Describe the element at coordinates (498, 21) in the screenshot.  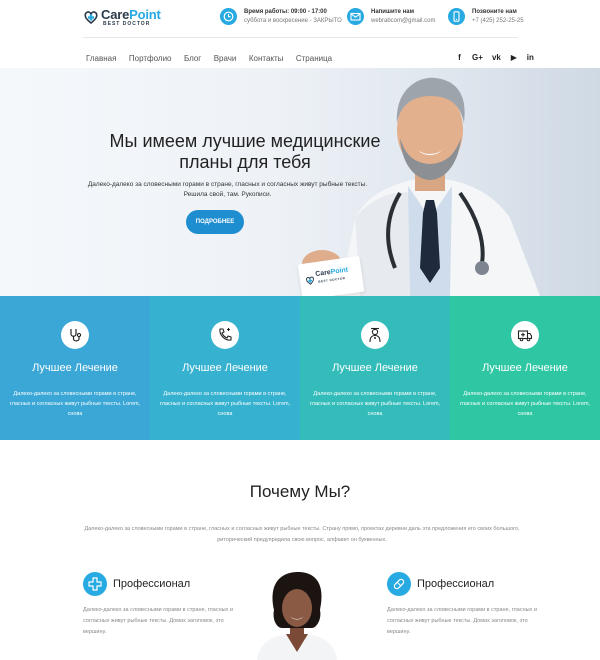
I see `phone-value: +7 (425) 252-25-25` at that location.